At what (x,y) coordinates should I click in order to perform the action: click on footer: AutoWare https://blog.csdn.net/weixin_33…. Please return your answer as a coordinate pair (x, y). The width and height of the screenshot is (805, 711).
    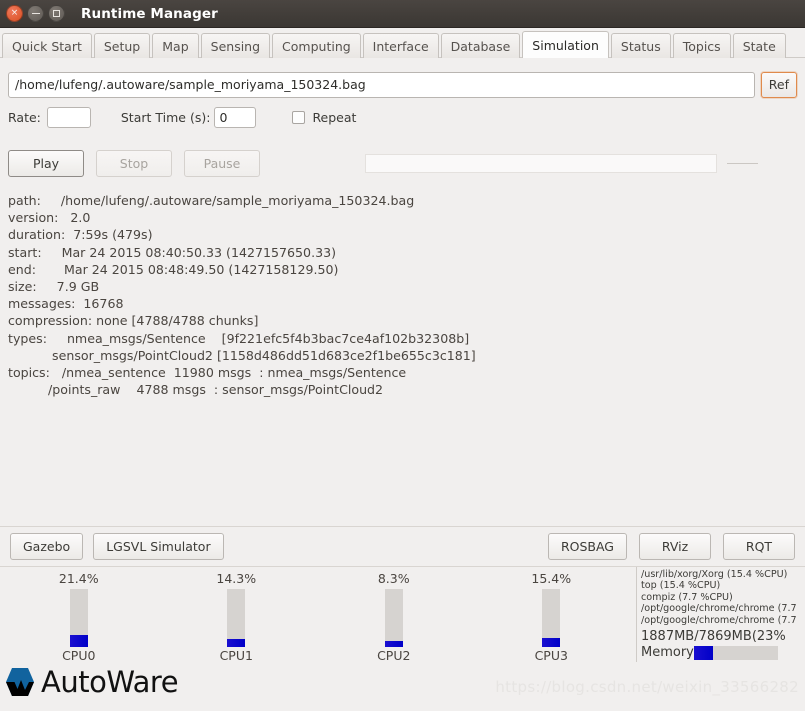
    Looking at the image, I should click on (402, 681).